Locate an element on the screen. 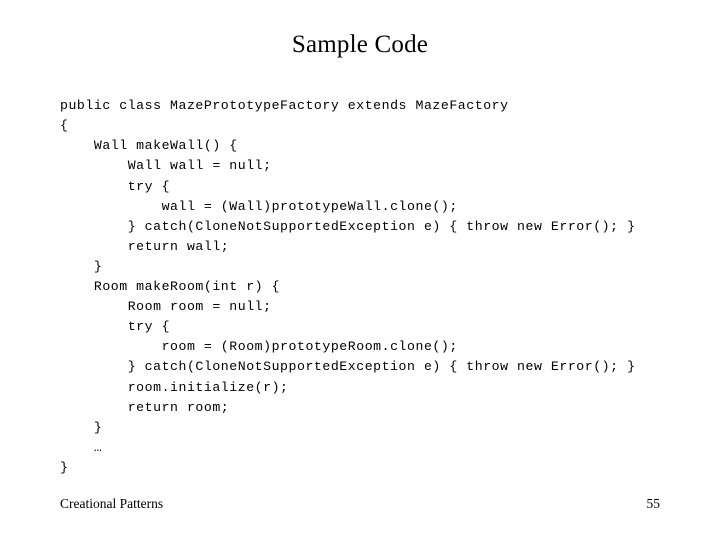  page-number: 55 is located at coordinates (653, 503).